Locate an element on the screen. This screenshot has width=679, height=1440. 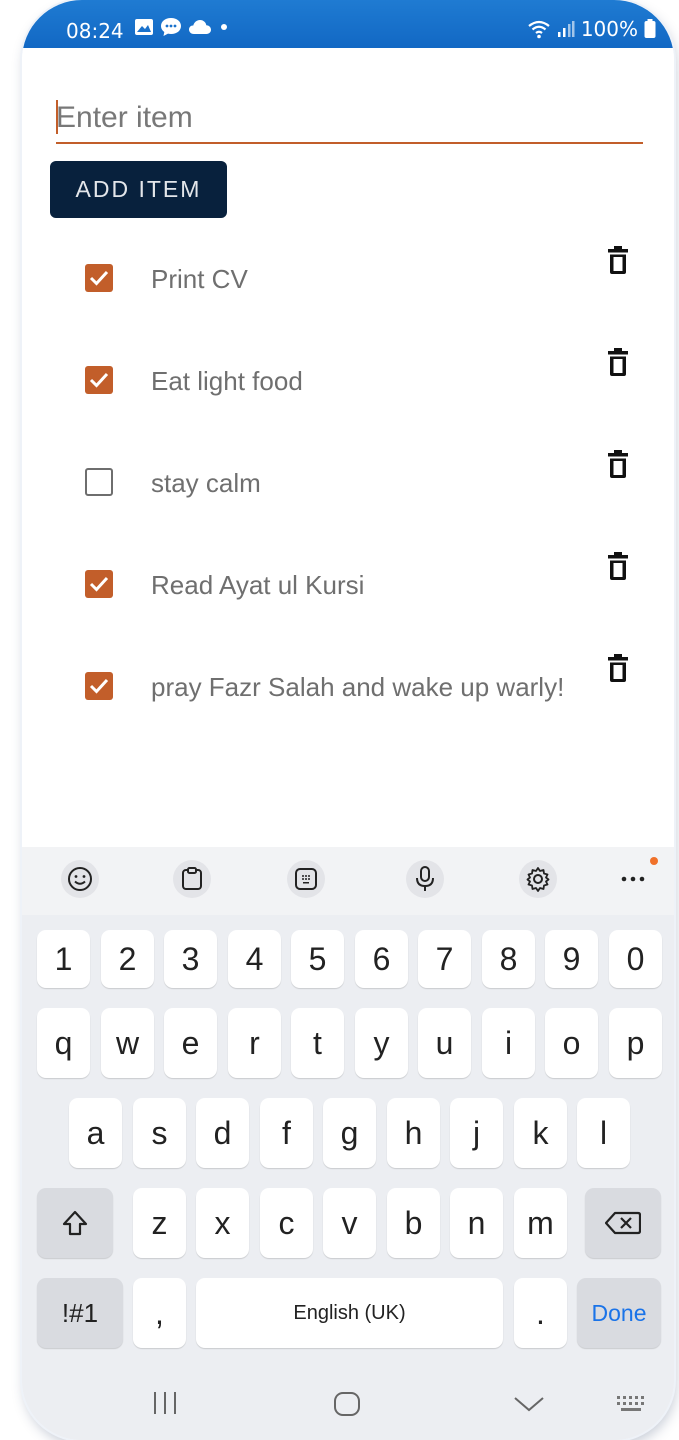
item-input is located at coordinates (349, 118).